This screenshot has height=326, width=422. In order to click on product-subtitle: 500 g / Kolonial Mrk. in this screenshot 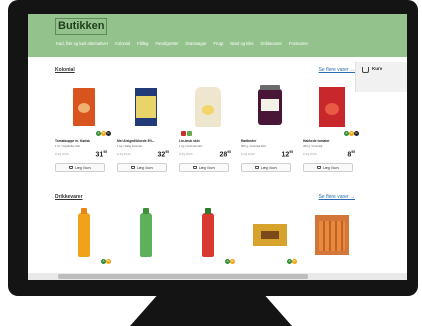, I will do `click(254, 146)`.